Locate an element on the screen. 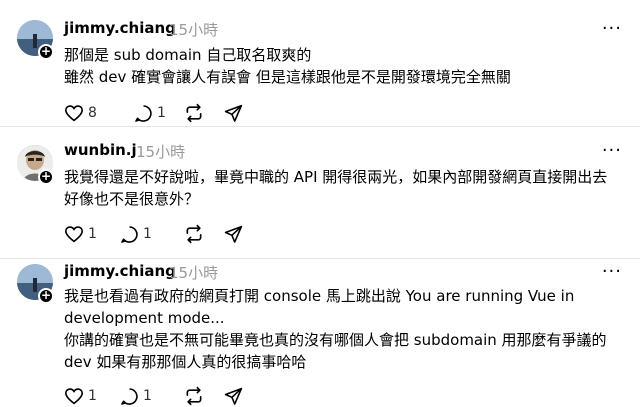  comment-line: 雖然 dev 確實會讓人有誤會 但是這樣跟他是不是開發環境完全無關 is located at coordinates (287, 77).